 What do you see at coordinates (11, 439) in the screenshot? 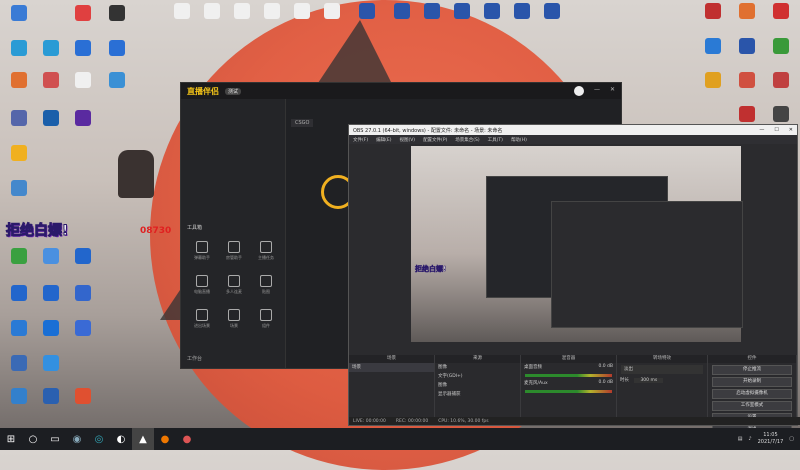
I see `start-icon: ⊞` at bounding box center [11, 439].